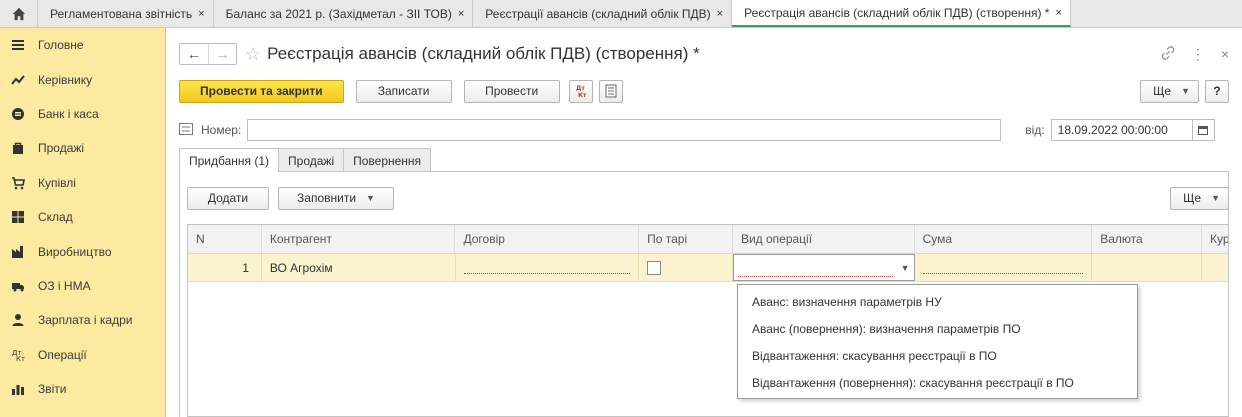 This screenshot has height=417, width=1242. I want to click on number-row: Номер: від: 18.09.2022 00:00:00, so click(704, 130).